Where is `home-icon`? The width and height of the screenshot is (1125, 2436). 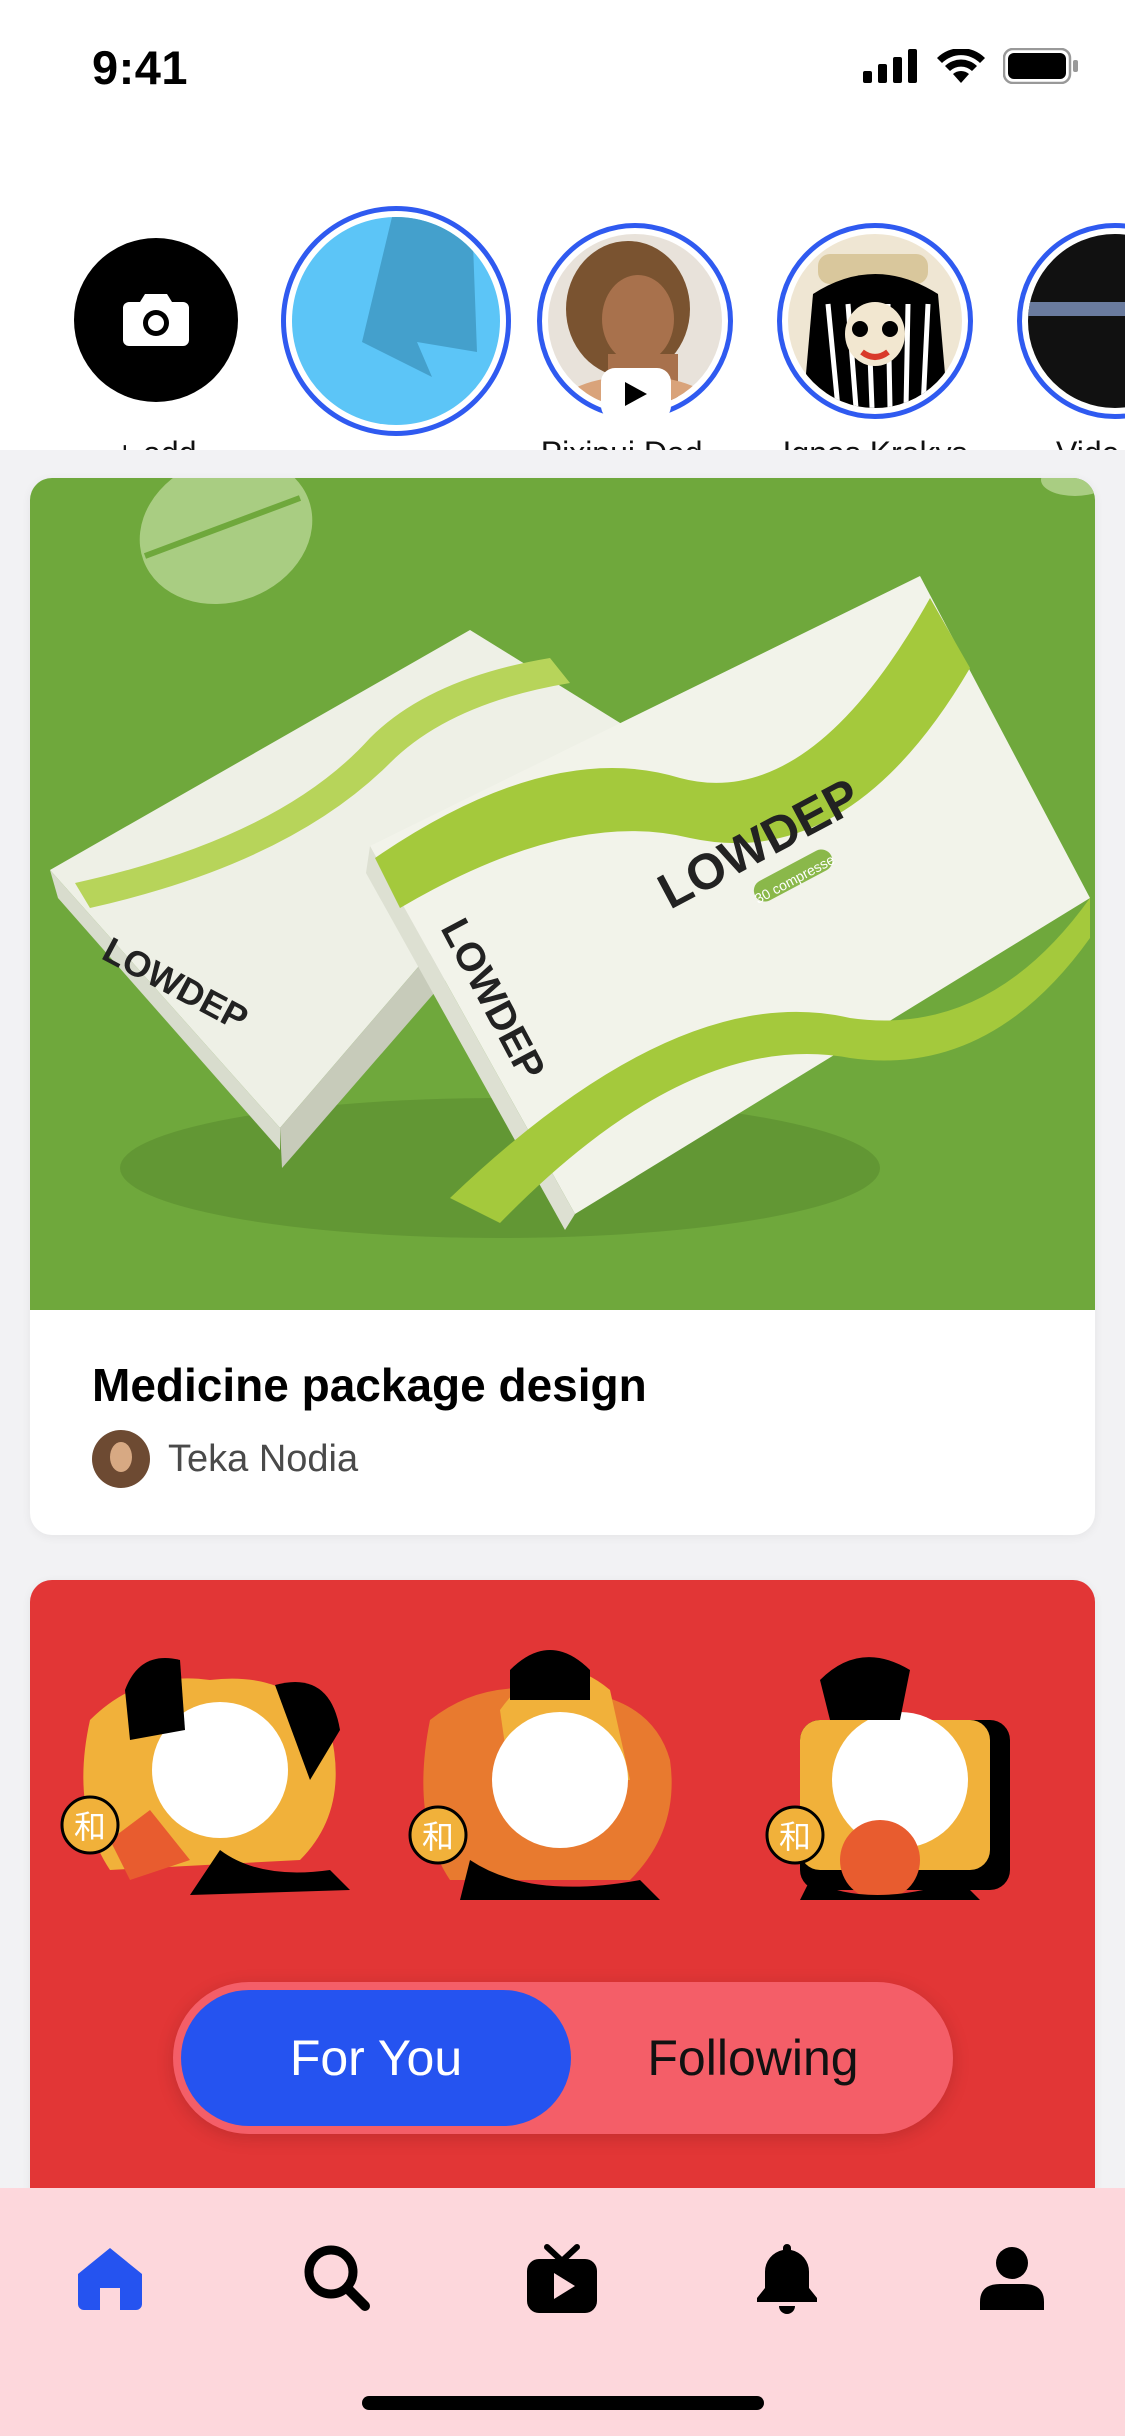
home-icon is located at coordinates (110, 2279).